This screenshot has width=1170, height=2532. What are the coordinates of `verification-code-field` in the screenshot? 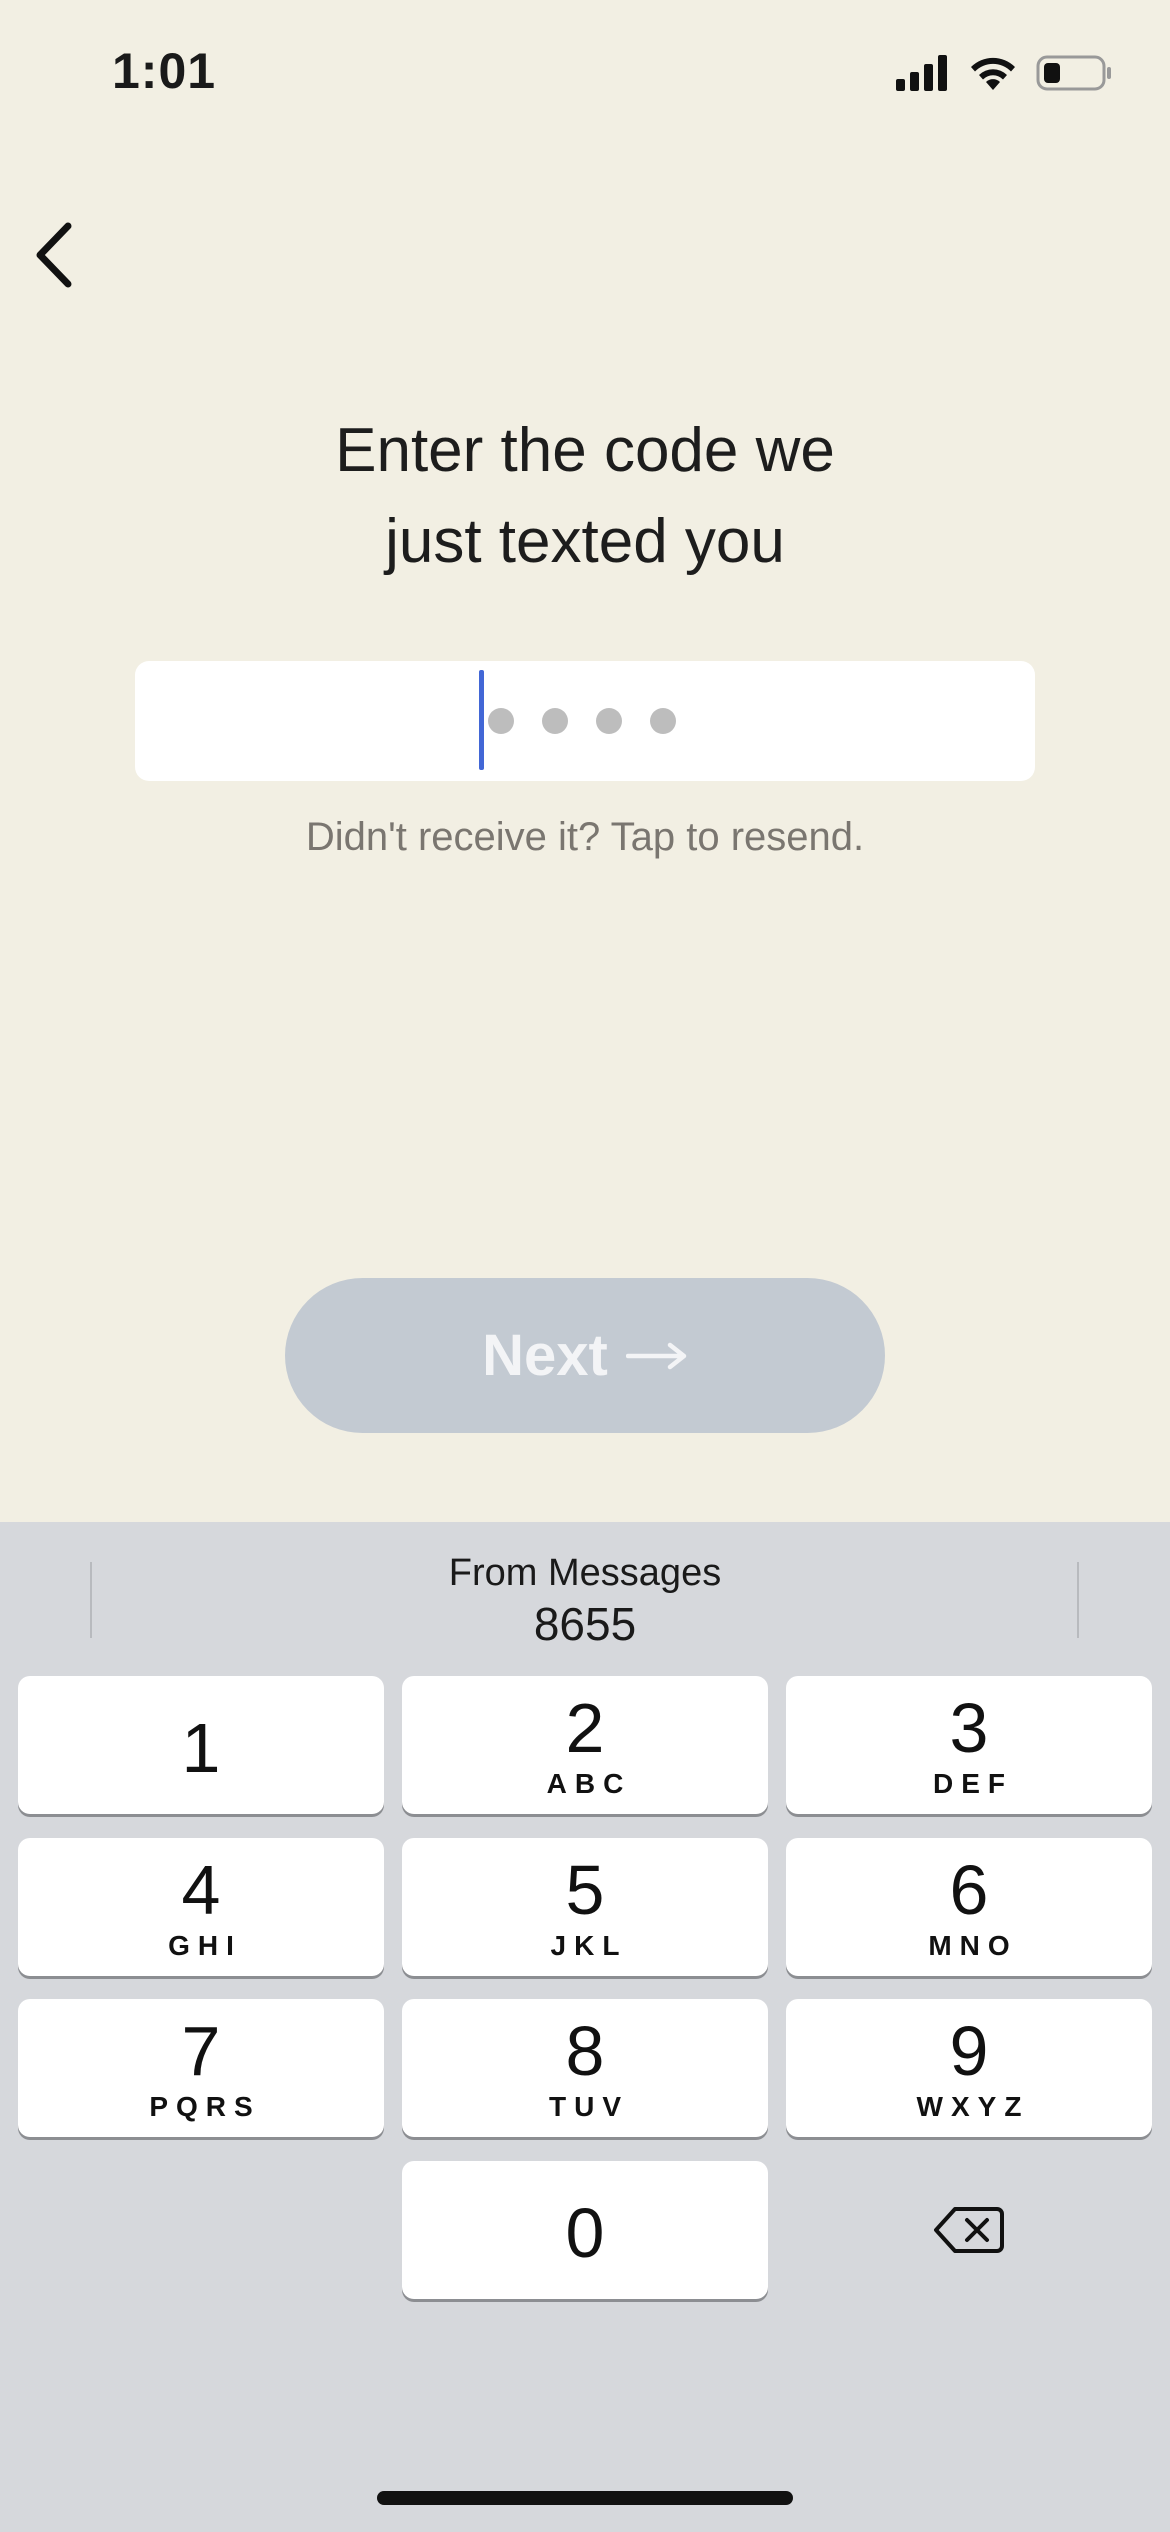 It's located at (585, 721).